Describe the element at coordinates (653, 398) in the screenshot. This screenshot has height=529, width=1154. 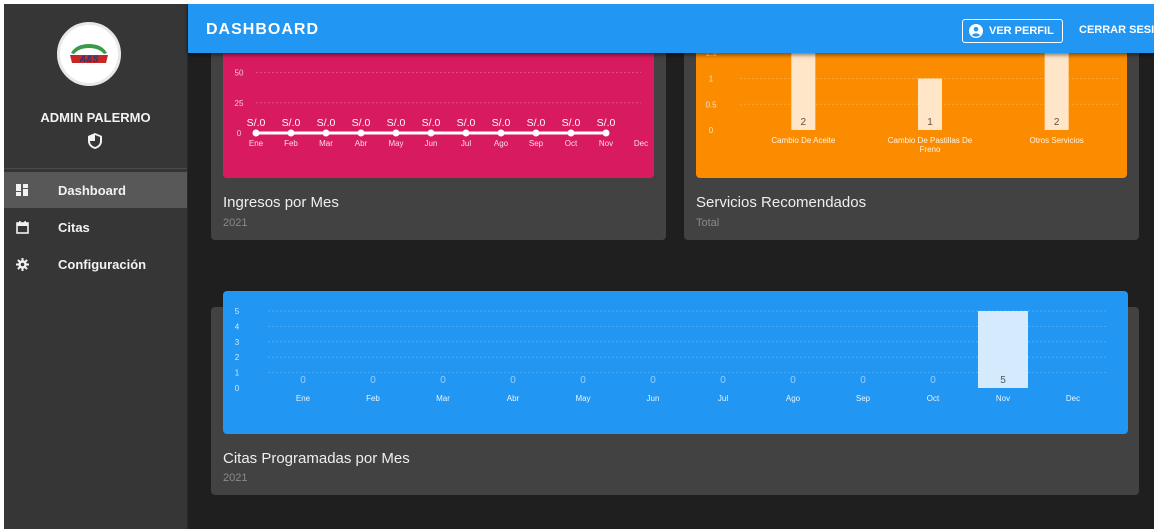
I see `appointments-x-tick-label: Jun` at that location.